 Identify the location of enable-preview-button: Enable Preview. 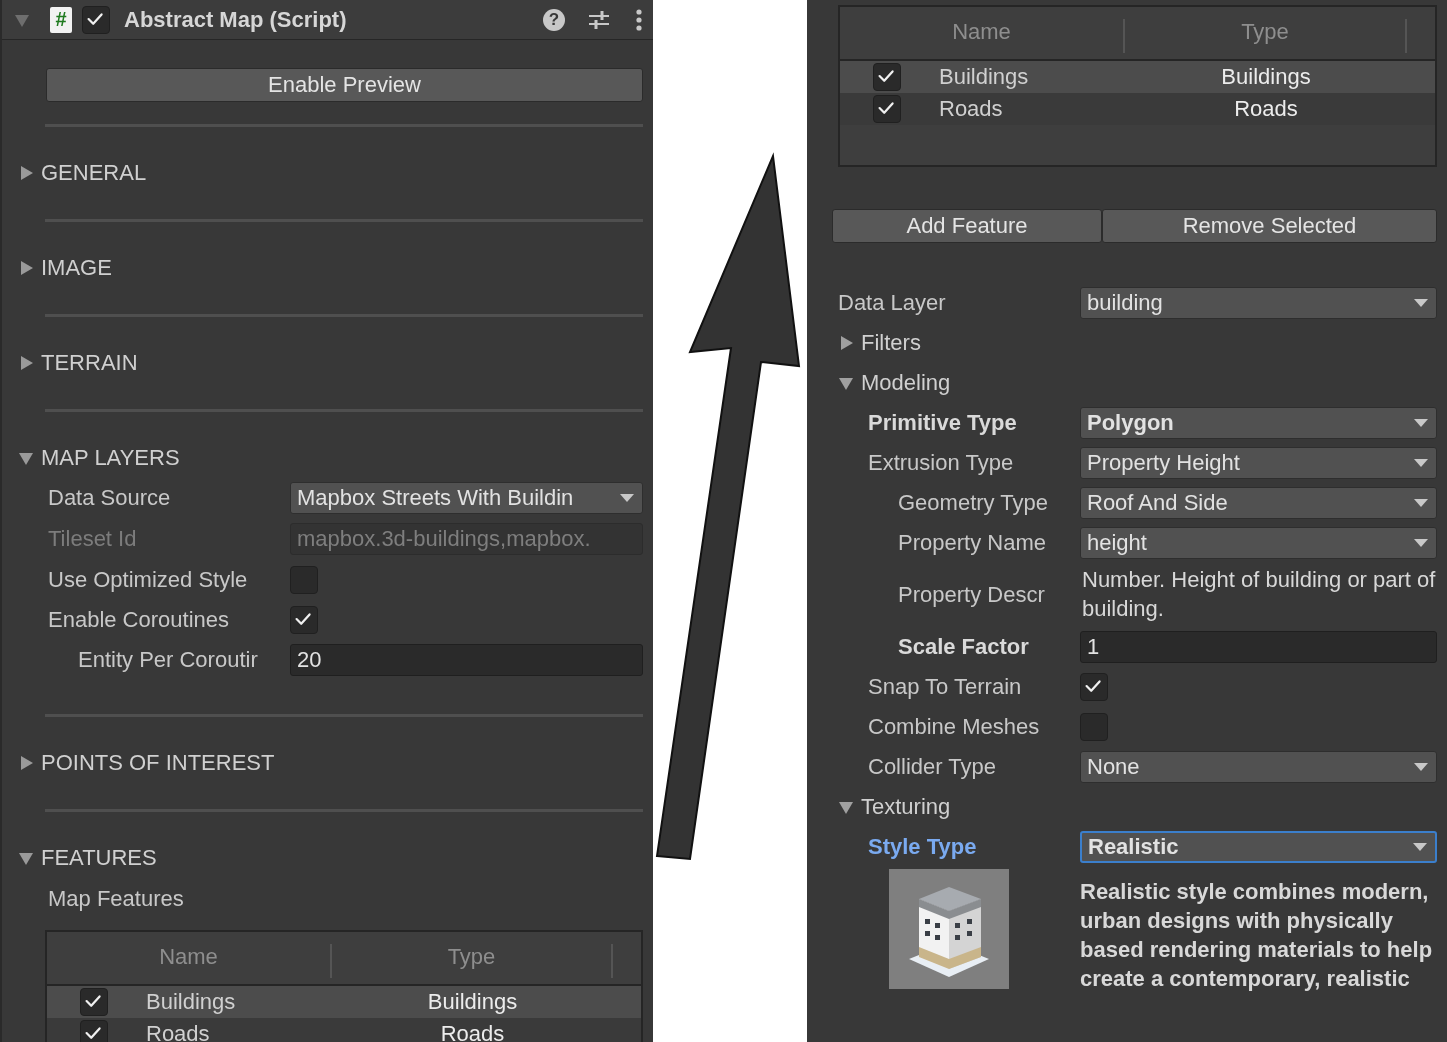
(344, 85).